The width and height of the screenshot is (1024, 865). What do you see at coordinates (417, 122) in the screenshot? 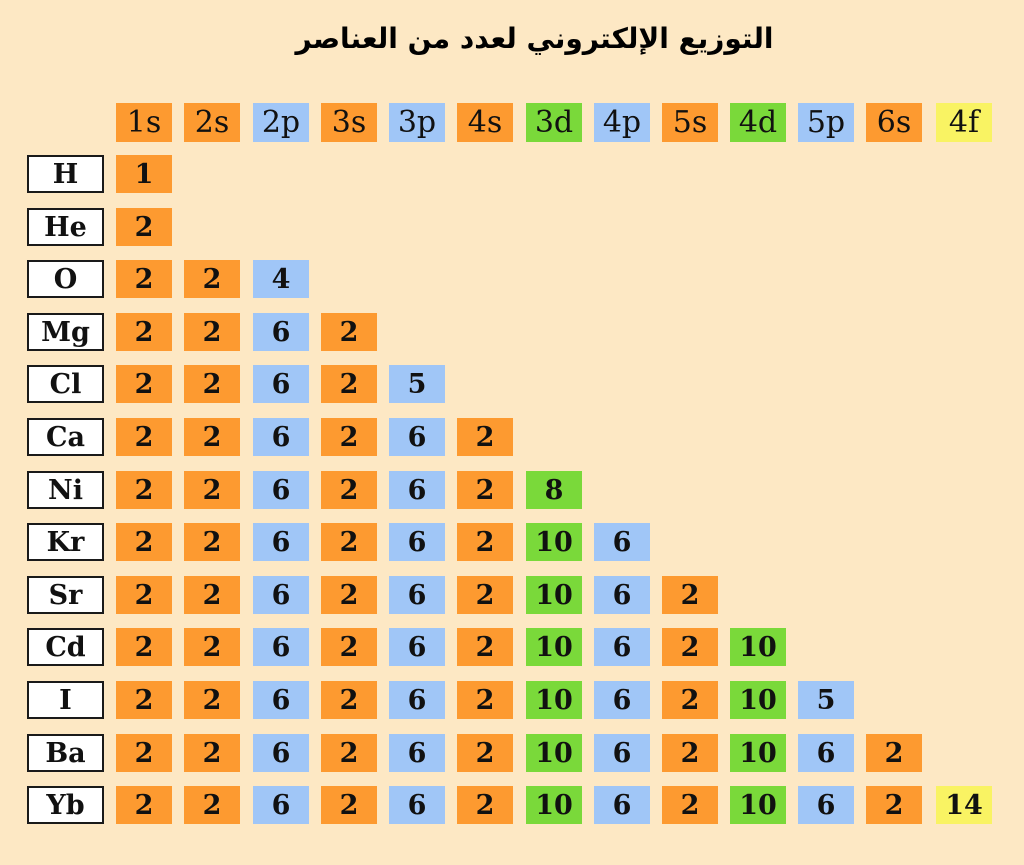
I see `orbital-header-3p: 3p` at bounding box center [417, 122].